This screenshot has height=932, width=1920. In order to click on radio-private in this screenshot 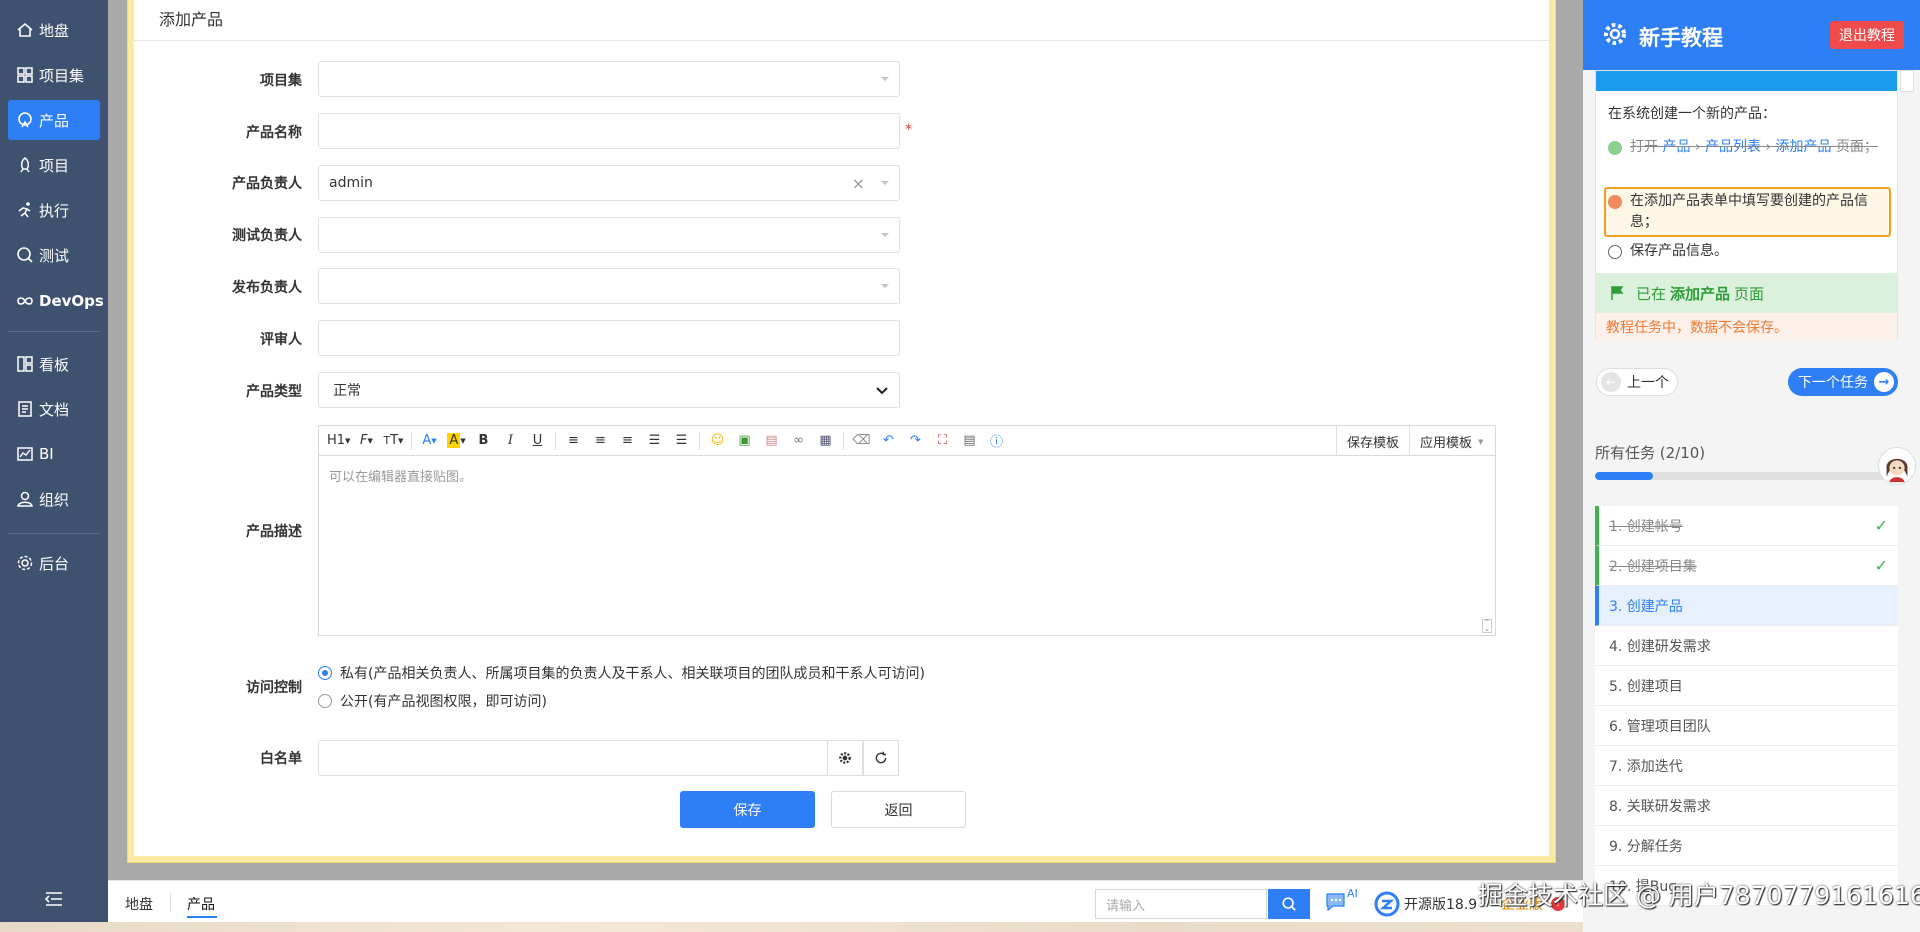, I will do `click(325, 673)`.